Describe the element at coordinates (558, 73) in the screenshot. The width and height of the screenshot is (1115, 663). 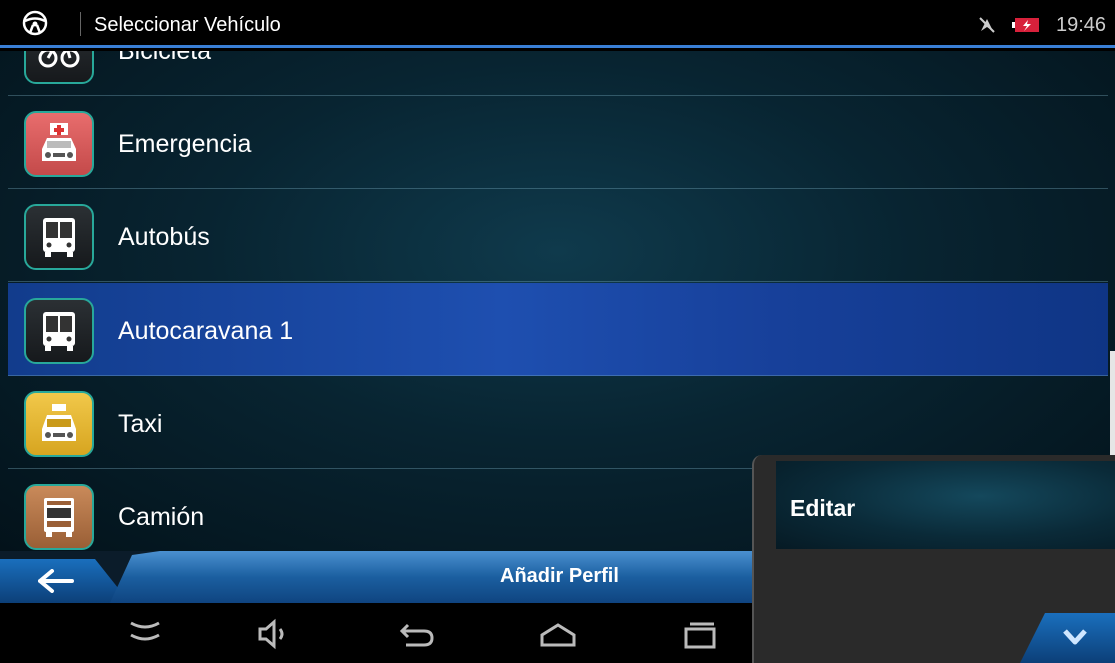
I see `list-item-bicicleta: Bicicleta` at that location.